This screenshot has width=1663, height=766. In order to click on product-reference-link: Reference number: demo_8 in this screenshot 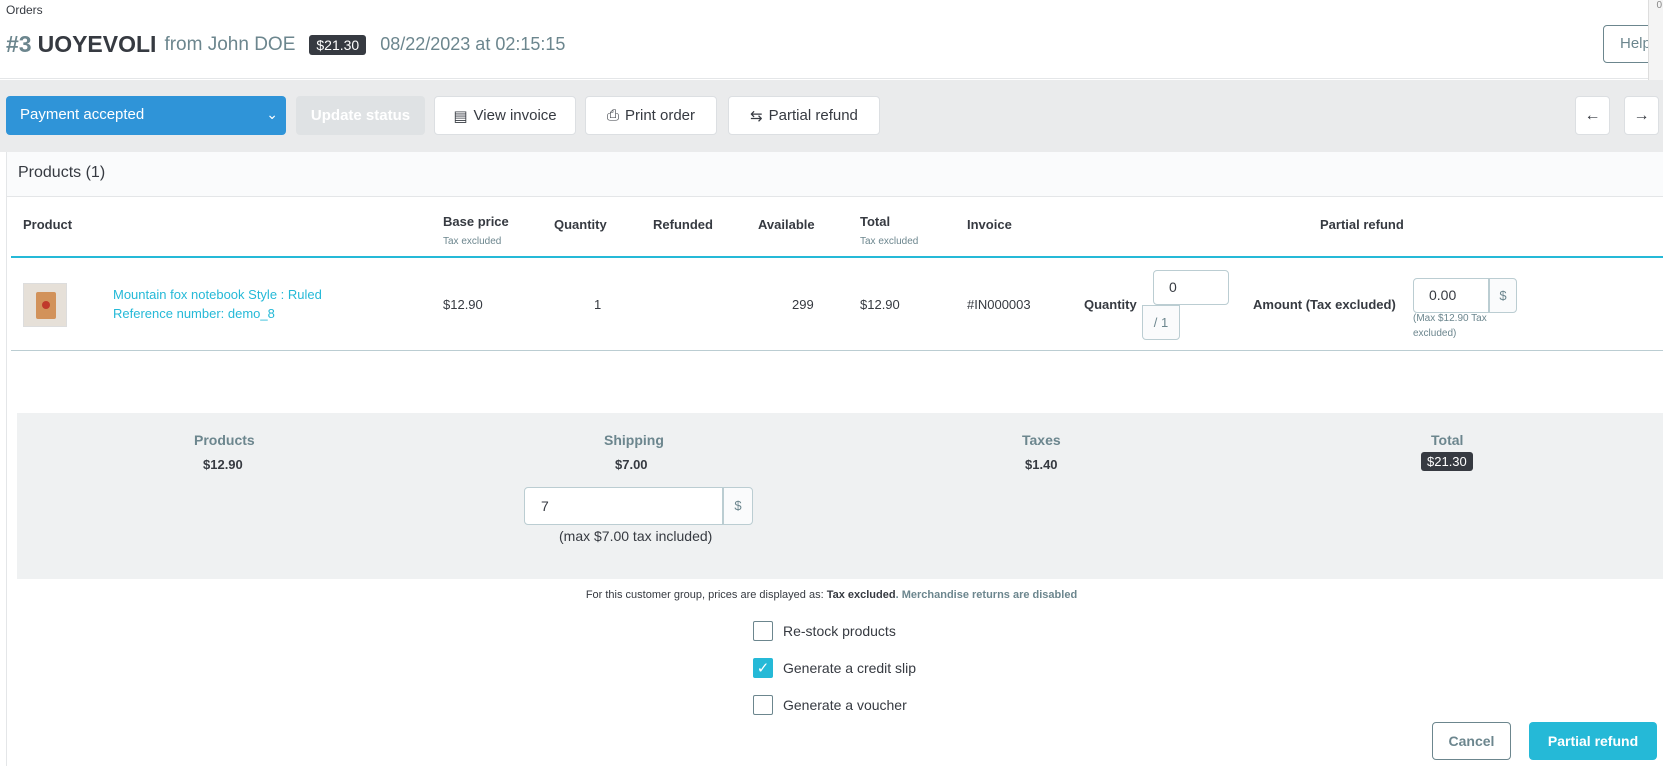, I will do `click(194, 313)`.